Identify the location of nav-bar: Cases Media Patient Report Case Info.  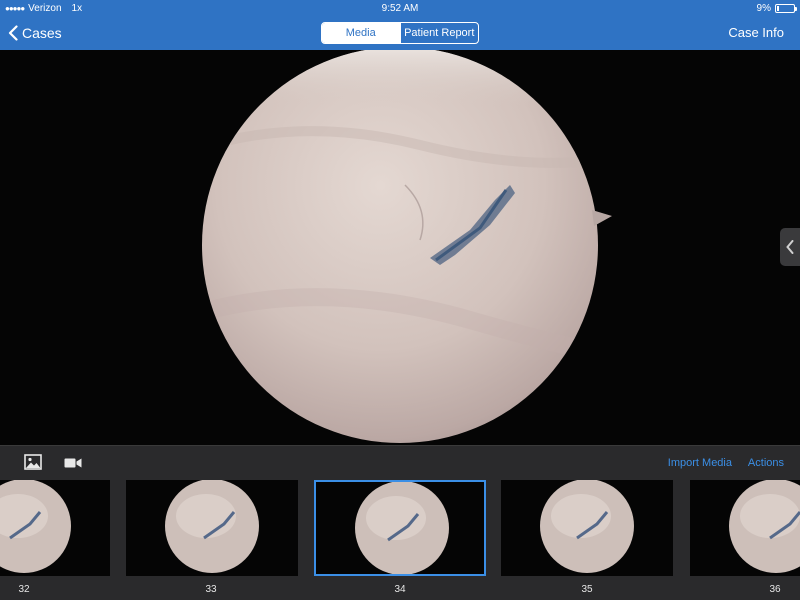
(400, 33).